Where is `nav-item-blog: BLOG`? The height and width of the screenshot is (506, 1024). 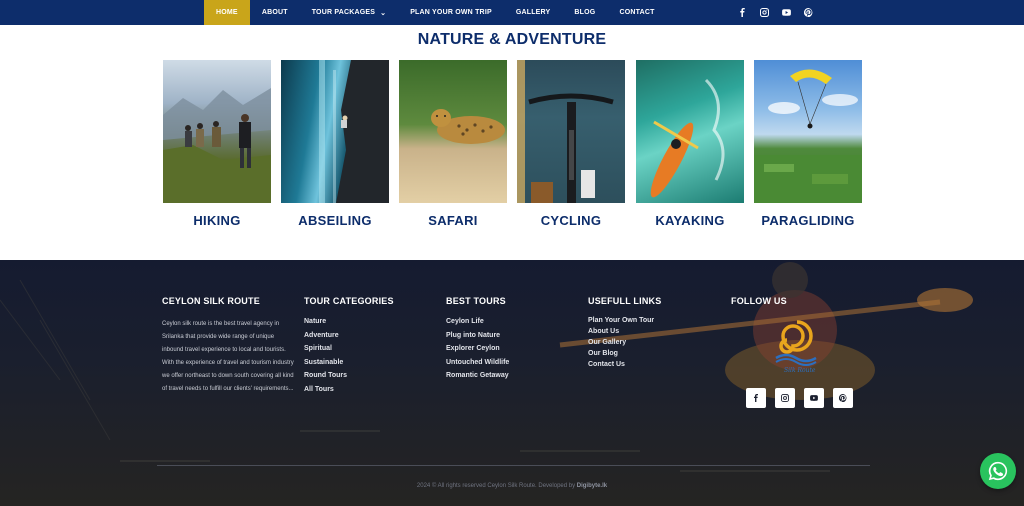
nav-item-blog: BLOG is located at coordinates (584, 12).